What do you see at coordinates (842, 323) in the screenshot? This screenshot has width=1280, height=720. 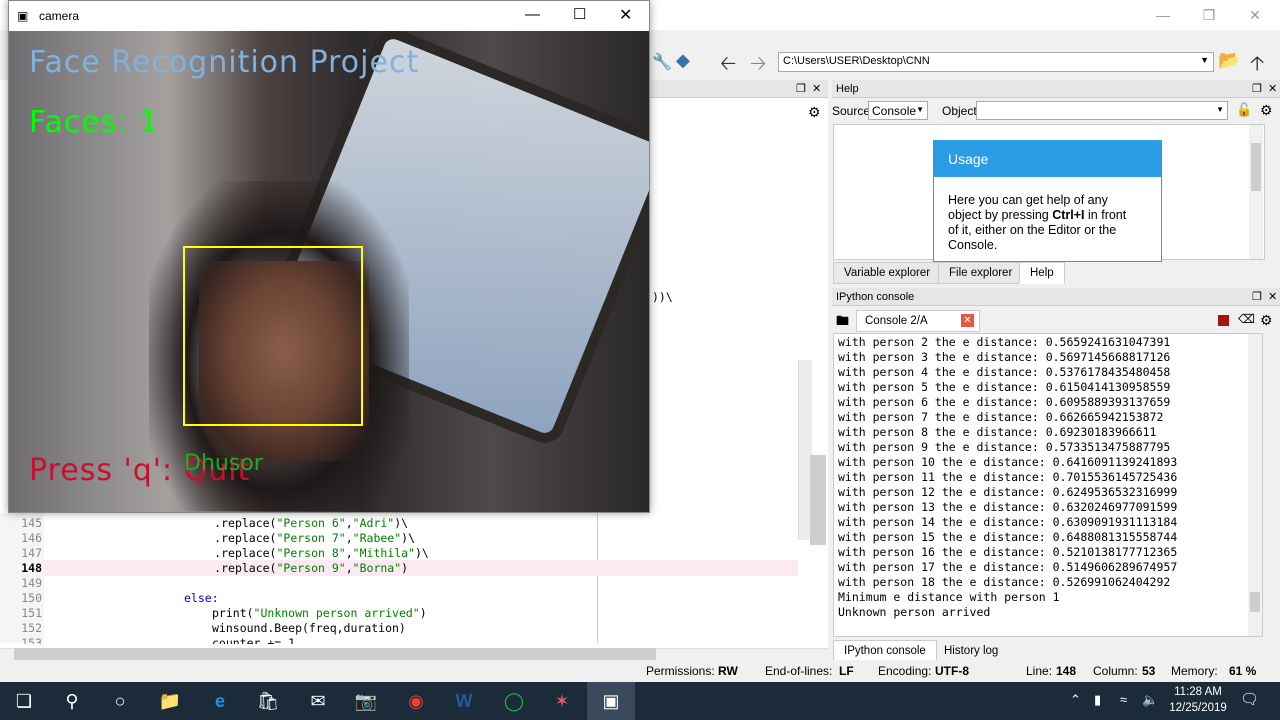 I see `folder-icon: 🖿` at bounding box center [842, 323].